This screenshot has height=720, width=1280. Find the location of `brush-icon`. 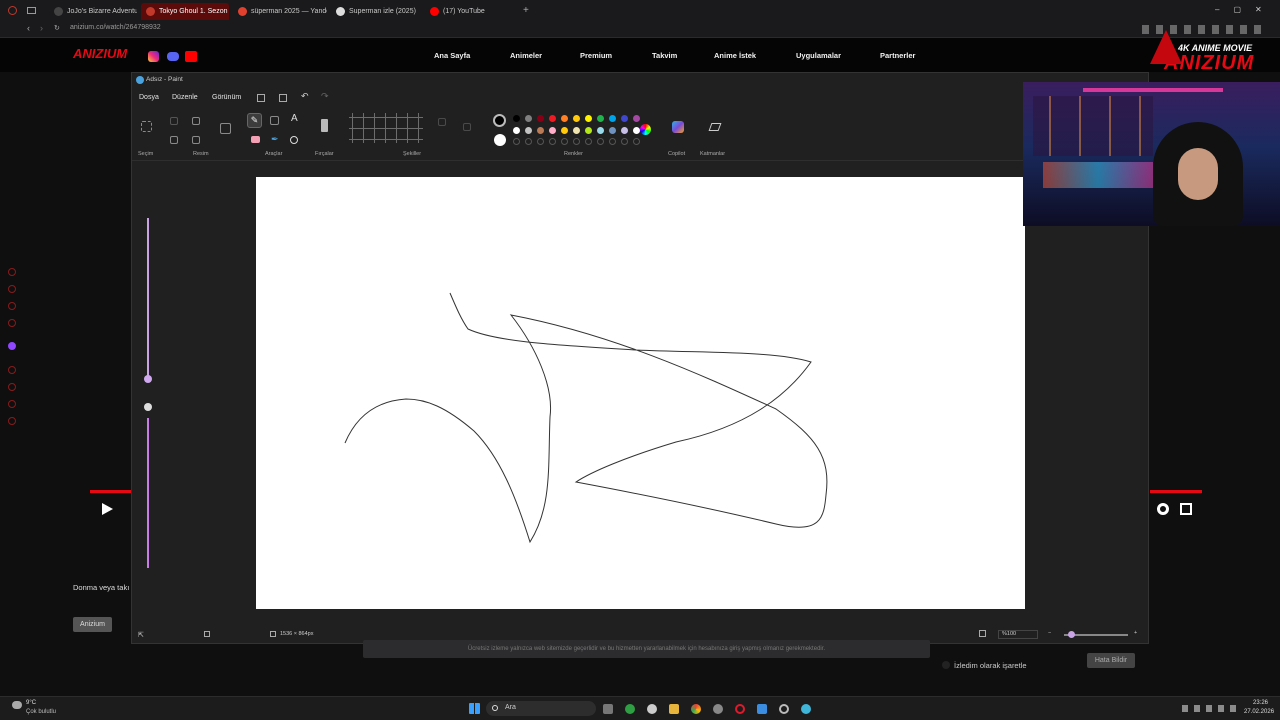

brush-icon is located at coordinates (324, 125).